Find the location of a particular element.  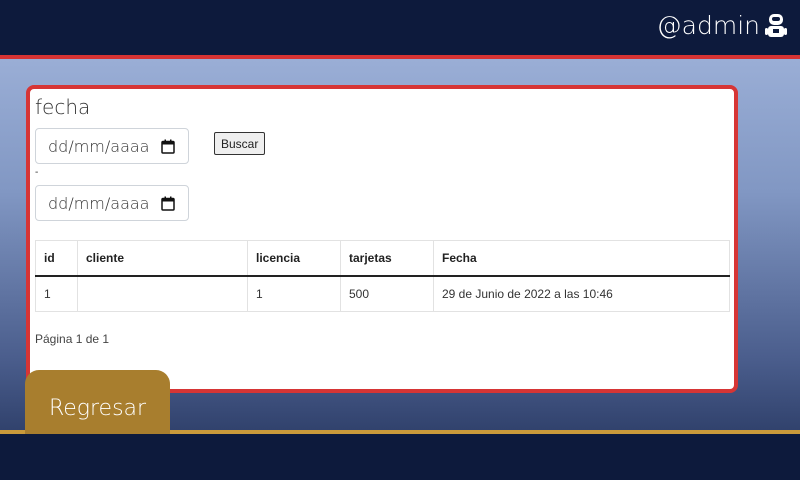

cell-licencia: 1 is located at coordinates (294, 293).